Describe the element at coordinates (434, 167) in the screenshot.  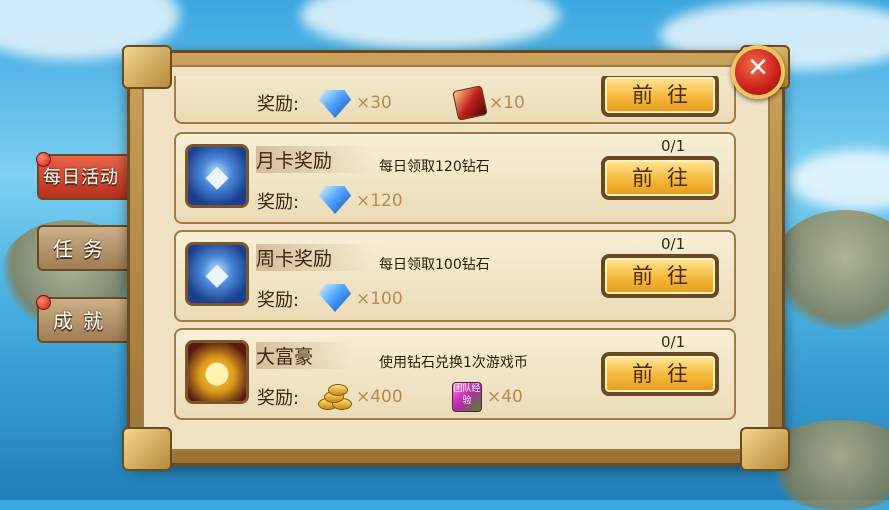
I see `row-description: 每日领取120钻石` at that location.